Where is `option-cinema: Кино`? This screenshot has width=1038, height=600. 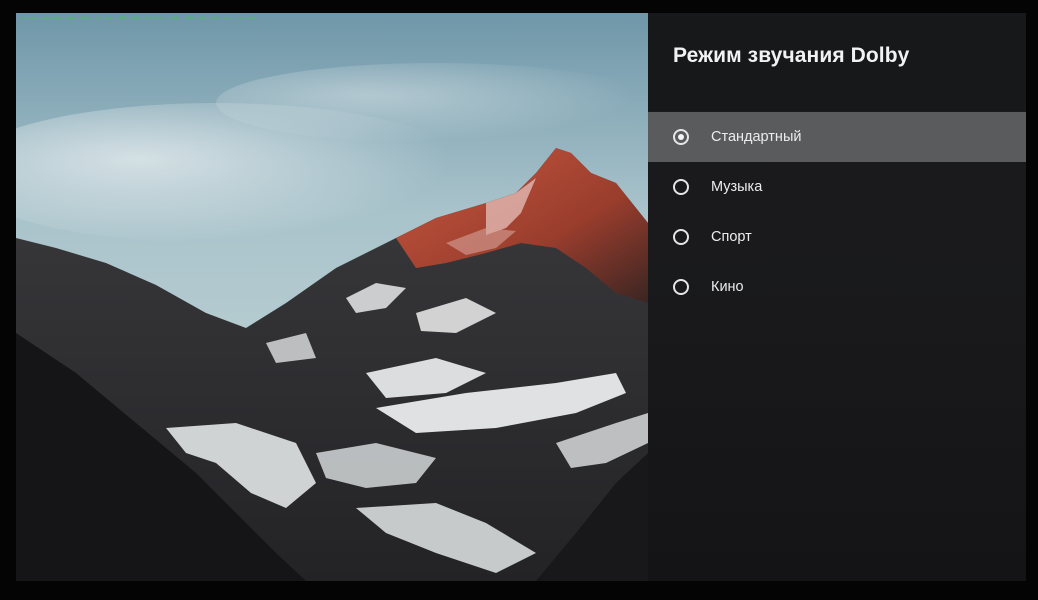 option-cinema: Кино is located at coordinates (837, 287).